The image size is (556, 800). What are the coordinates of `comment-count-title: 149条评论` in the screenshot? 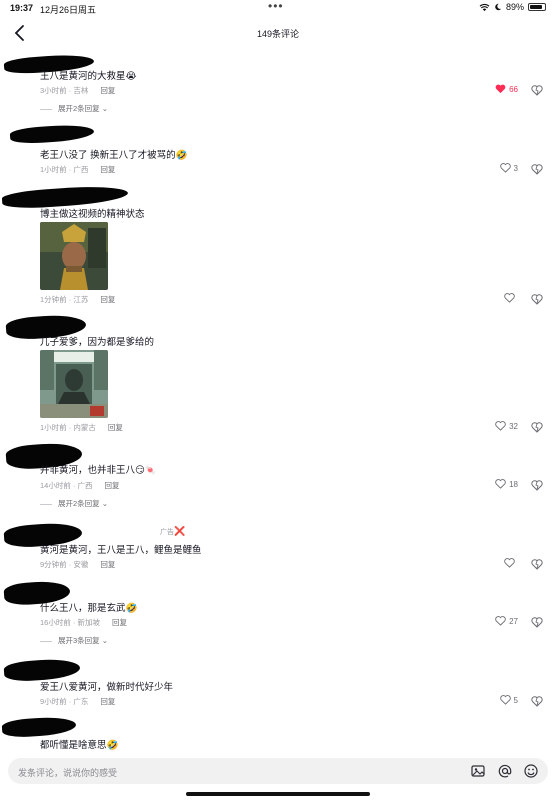 It's located at (278, 34).